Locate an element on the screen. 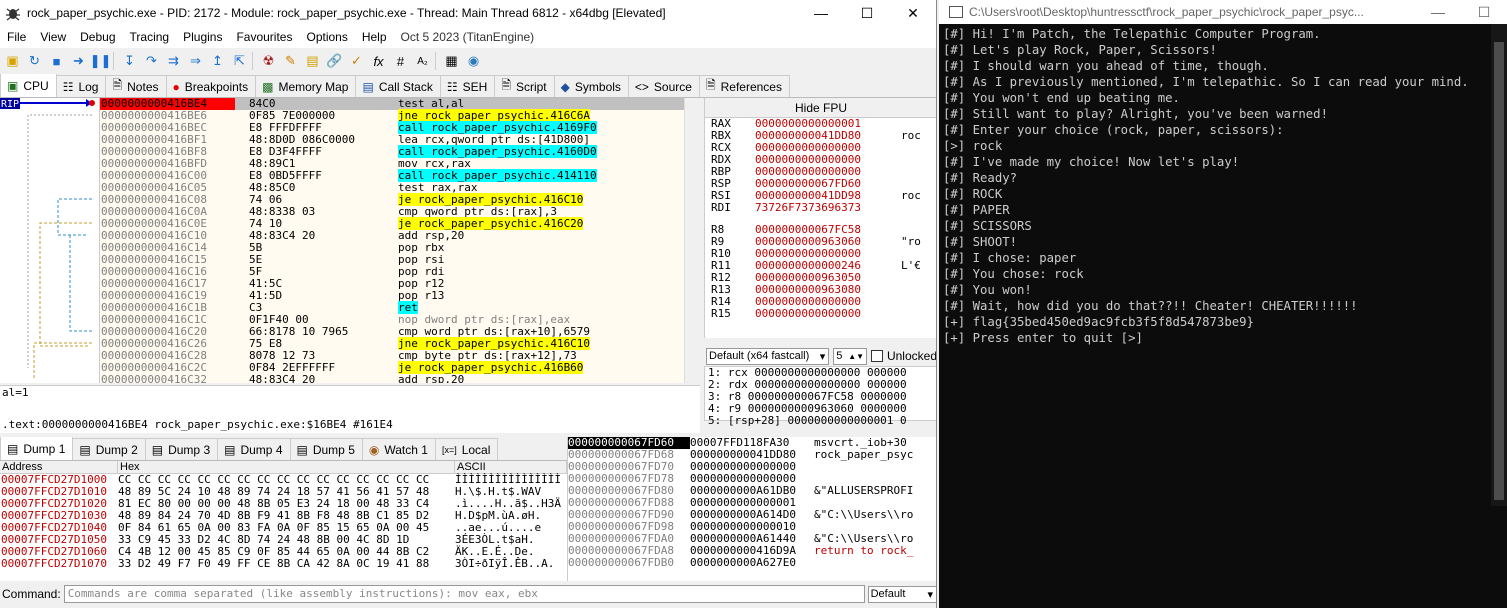 The height and width of the screenshot is (608, 1507). tab-dump-5: ▤ Dump 5 is located at coordinates (326, 449).